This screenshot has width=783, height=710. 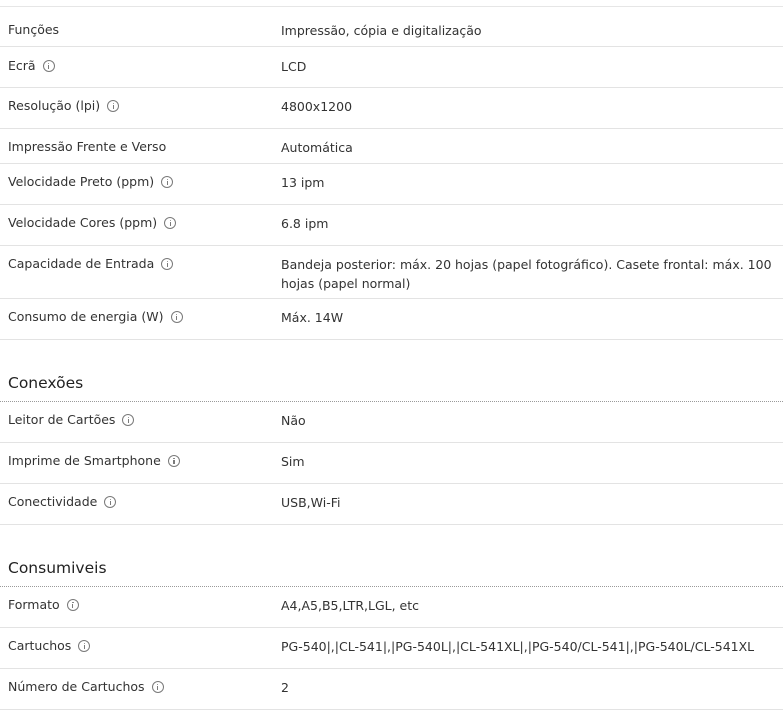 What do you see at coordinates (391, 504) in the screenshot?
I see `spec-row-conectividade: Conectividade USB,Wi-Fi` at bounding box center [391, 504].